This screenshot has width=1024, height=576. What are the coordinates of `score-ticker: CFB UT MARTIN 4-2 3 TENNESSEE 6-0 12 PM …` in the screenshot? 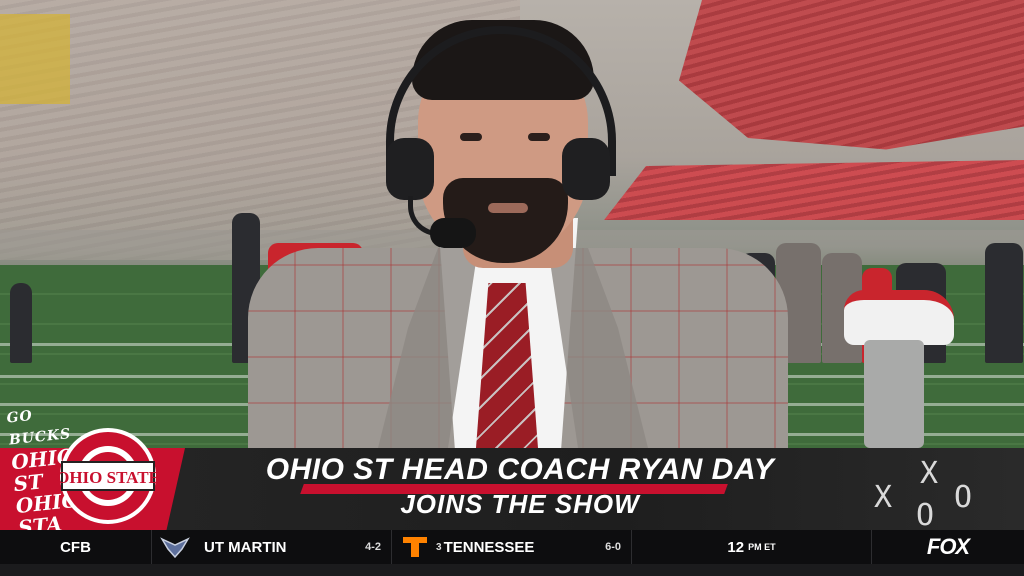 It's located at (512, 547).